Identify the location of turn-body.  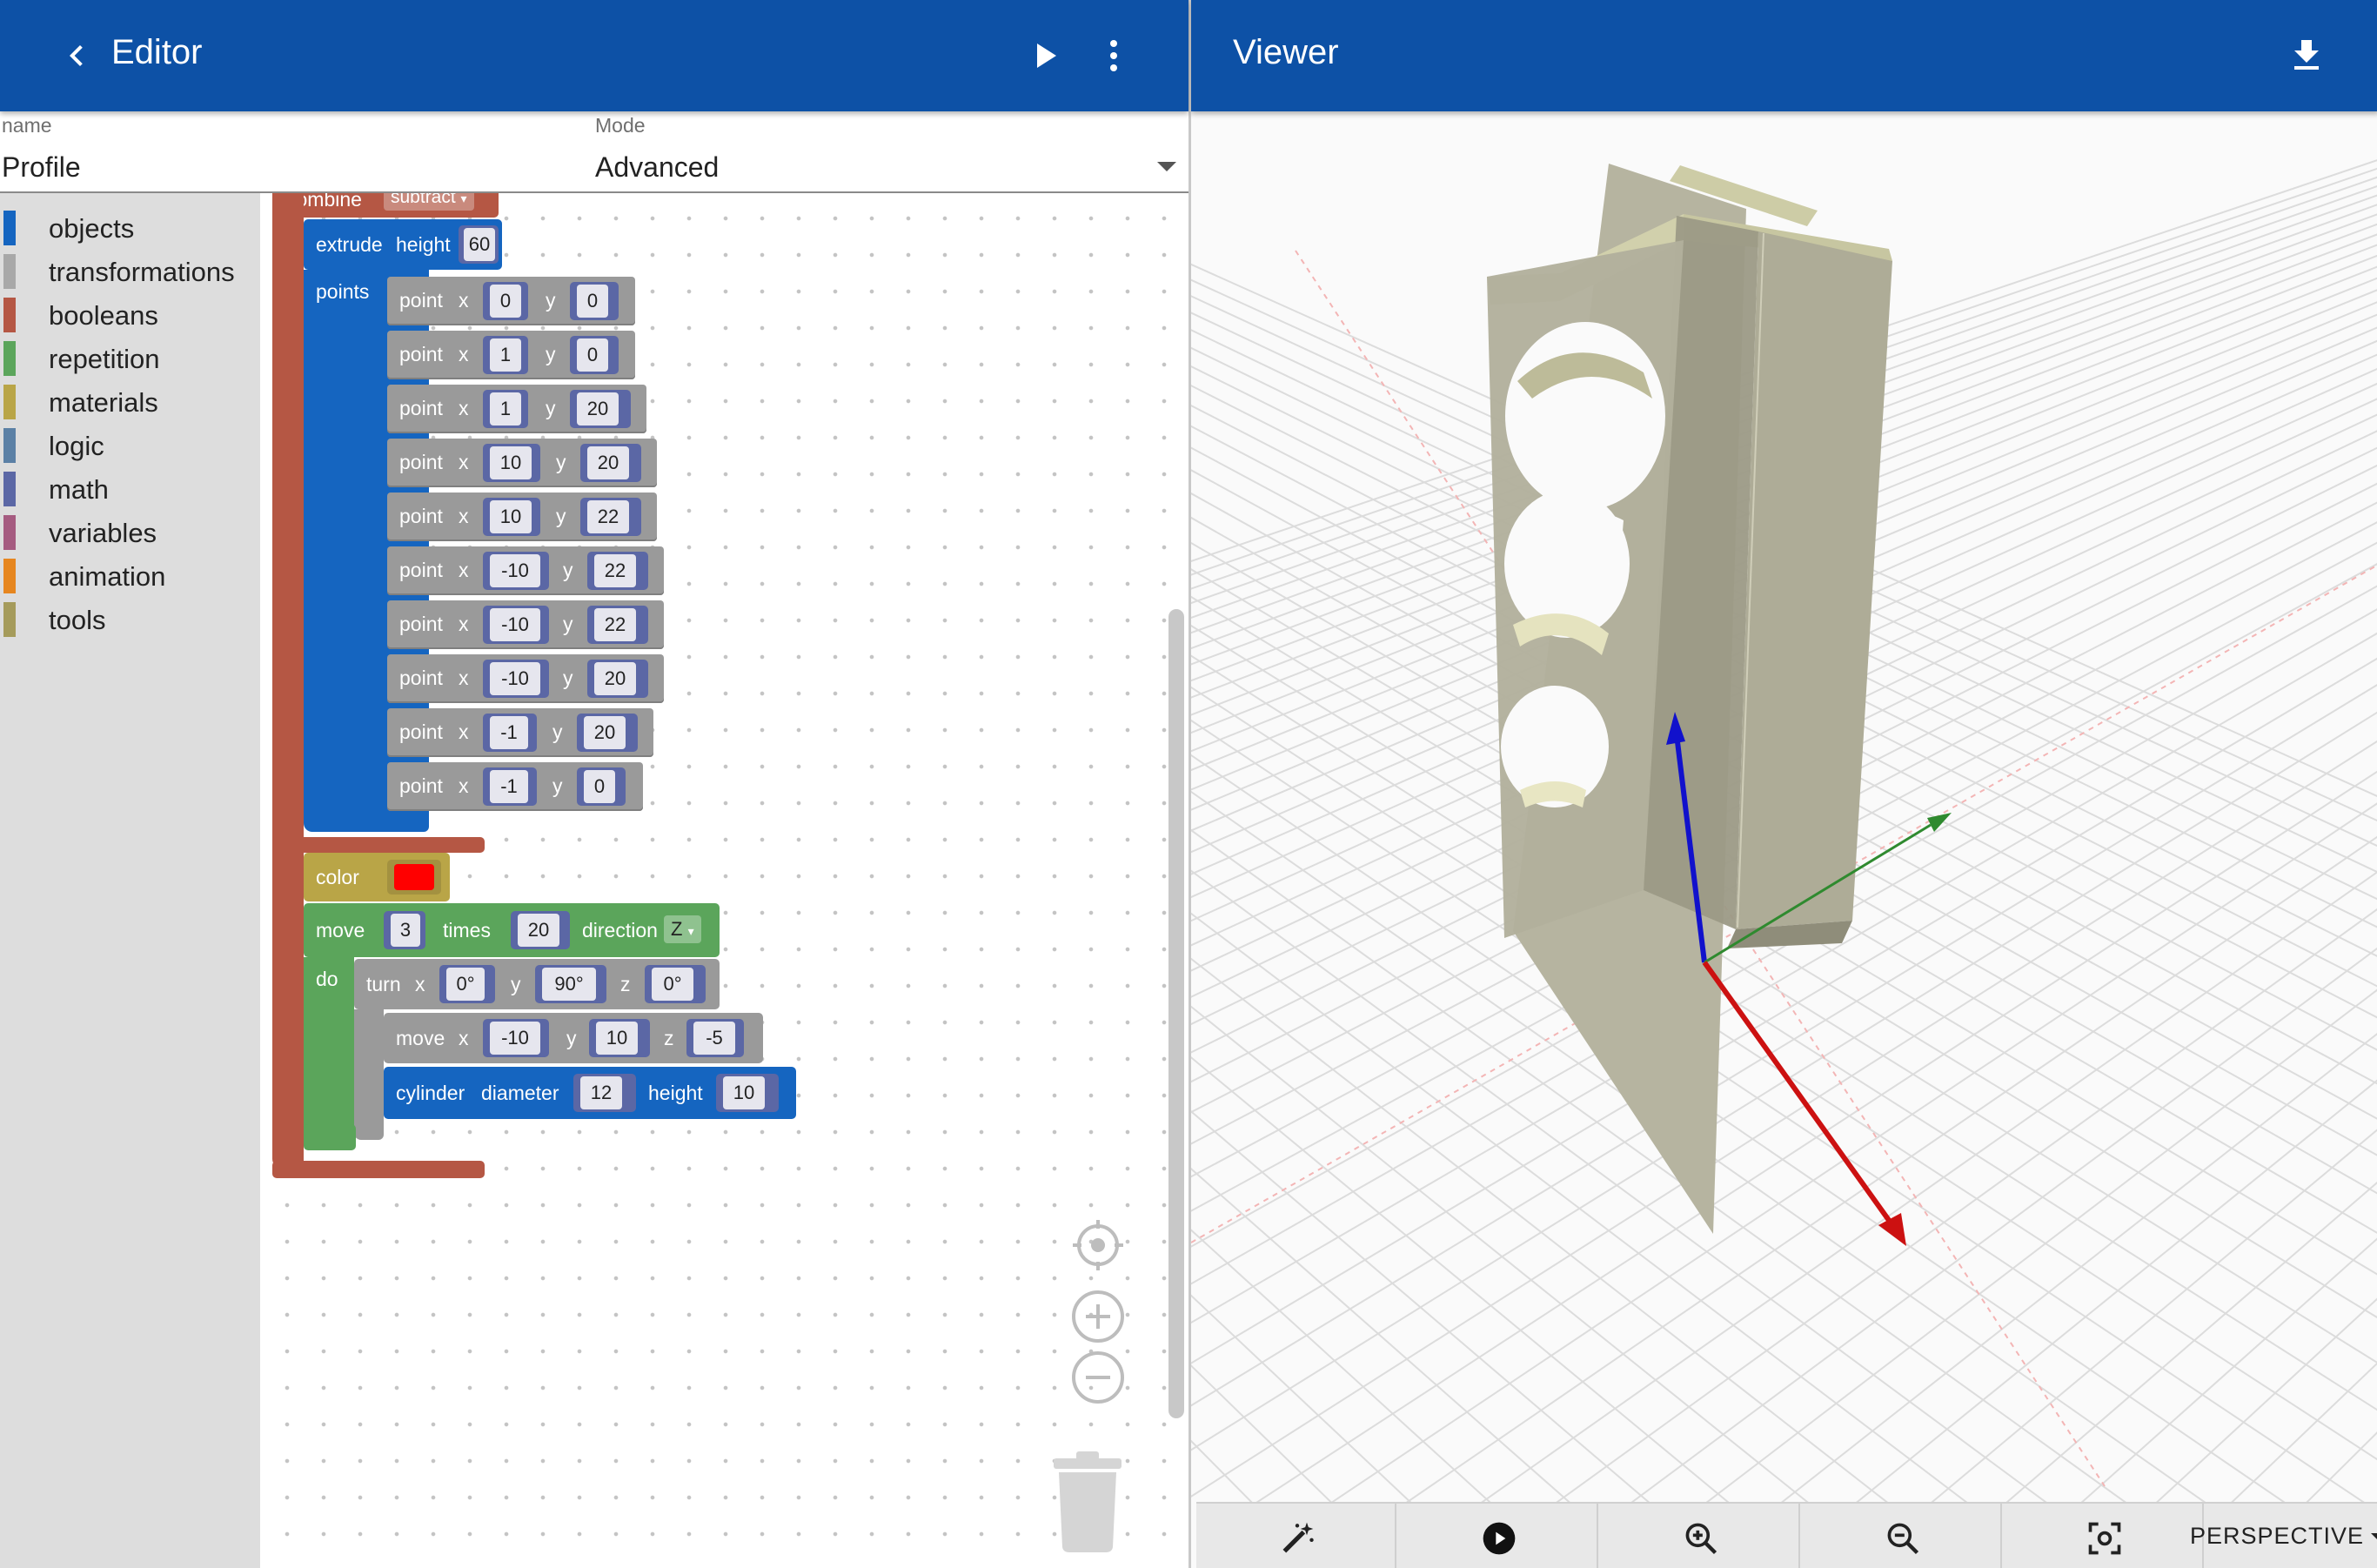
(369, 1075).